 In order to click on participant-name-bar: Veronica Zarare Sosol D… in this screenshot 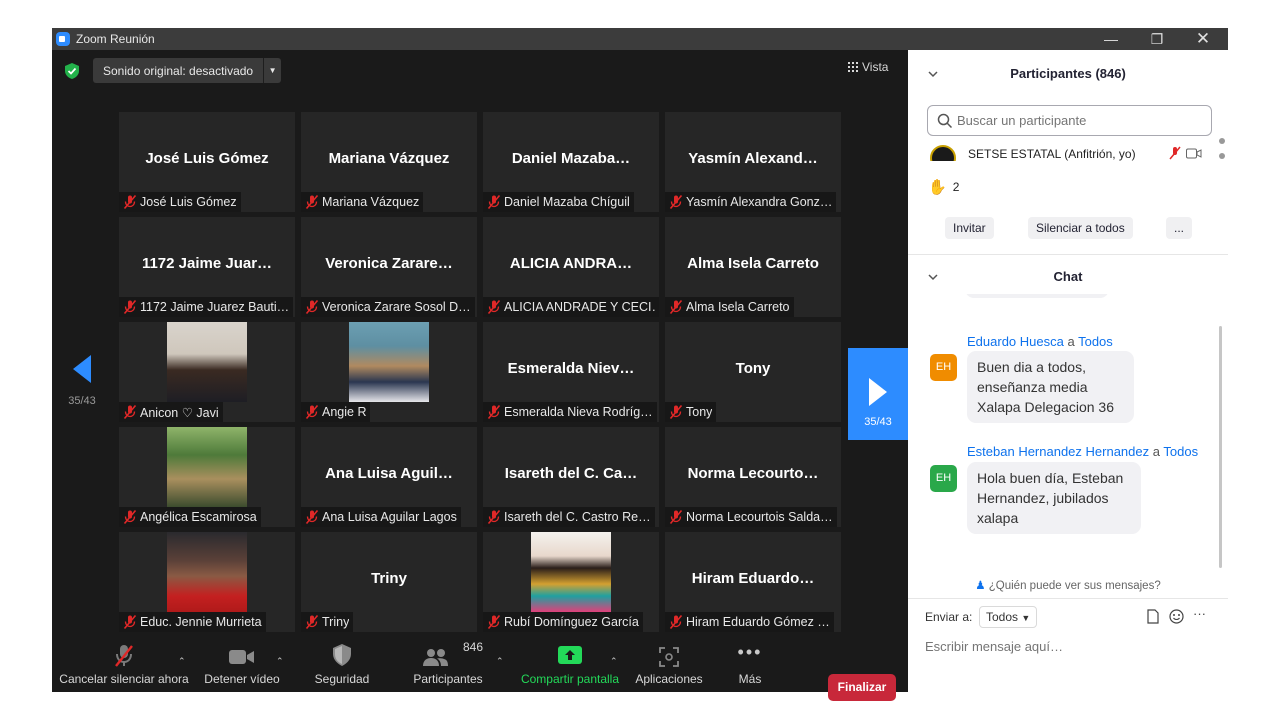, I will do `click(388, 307)`.